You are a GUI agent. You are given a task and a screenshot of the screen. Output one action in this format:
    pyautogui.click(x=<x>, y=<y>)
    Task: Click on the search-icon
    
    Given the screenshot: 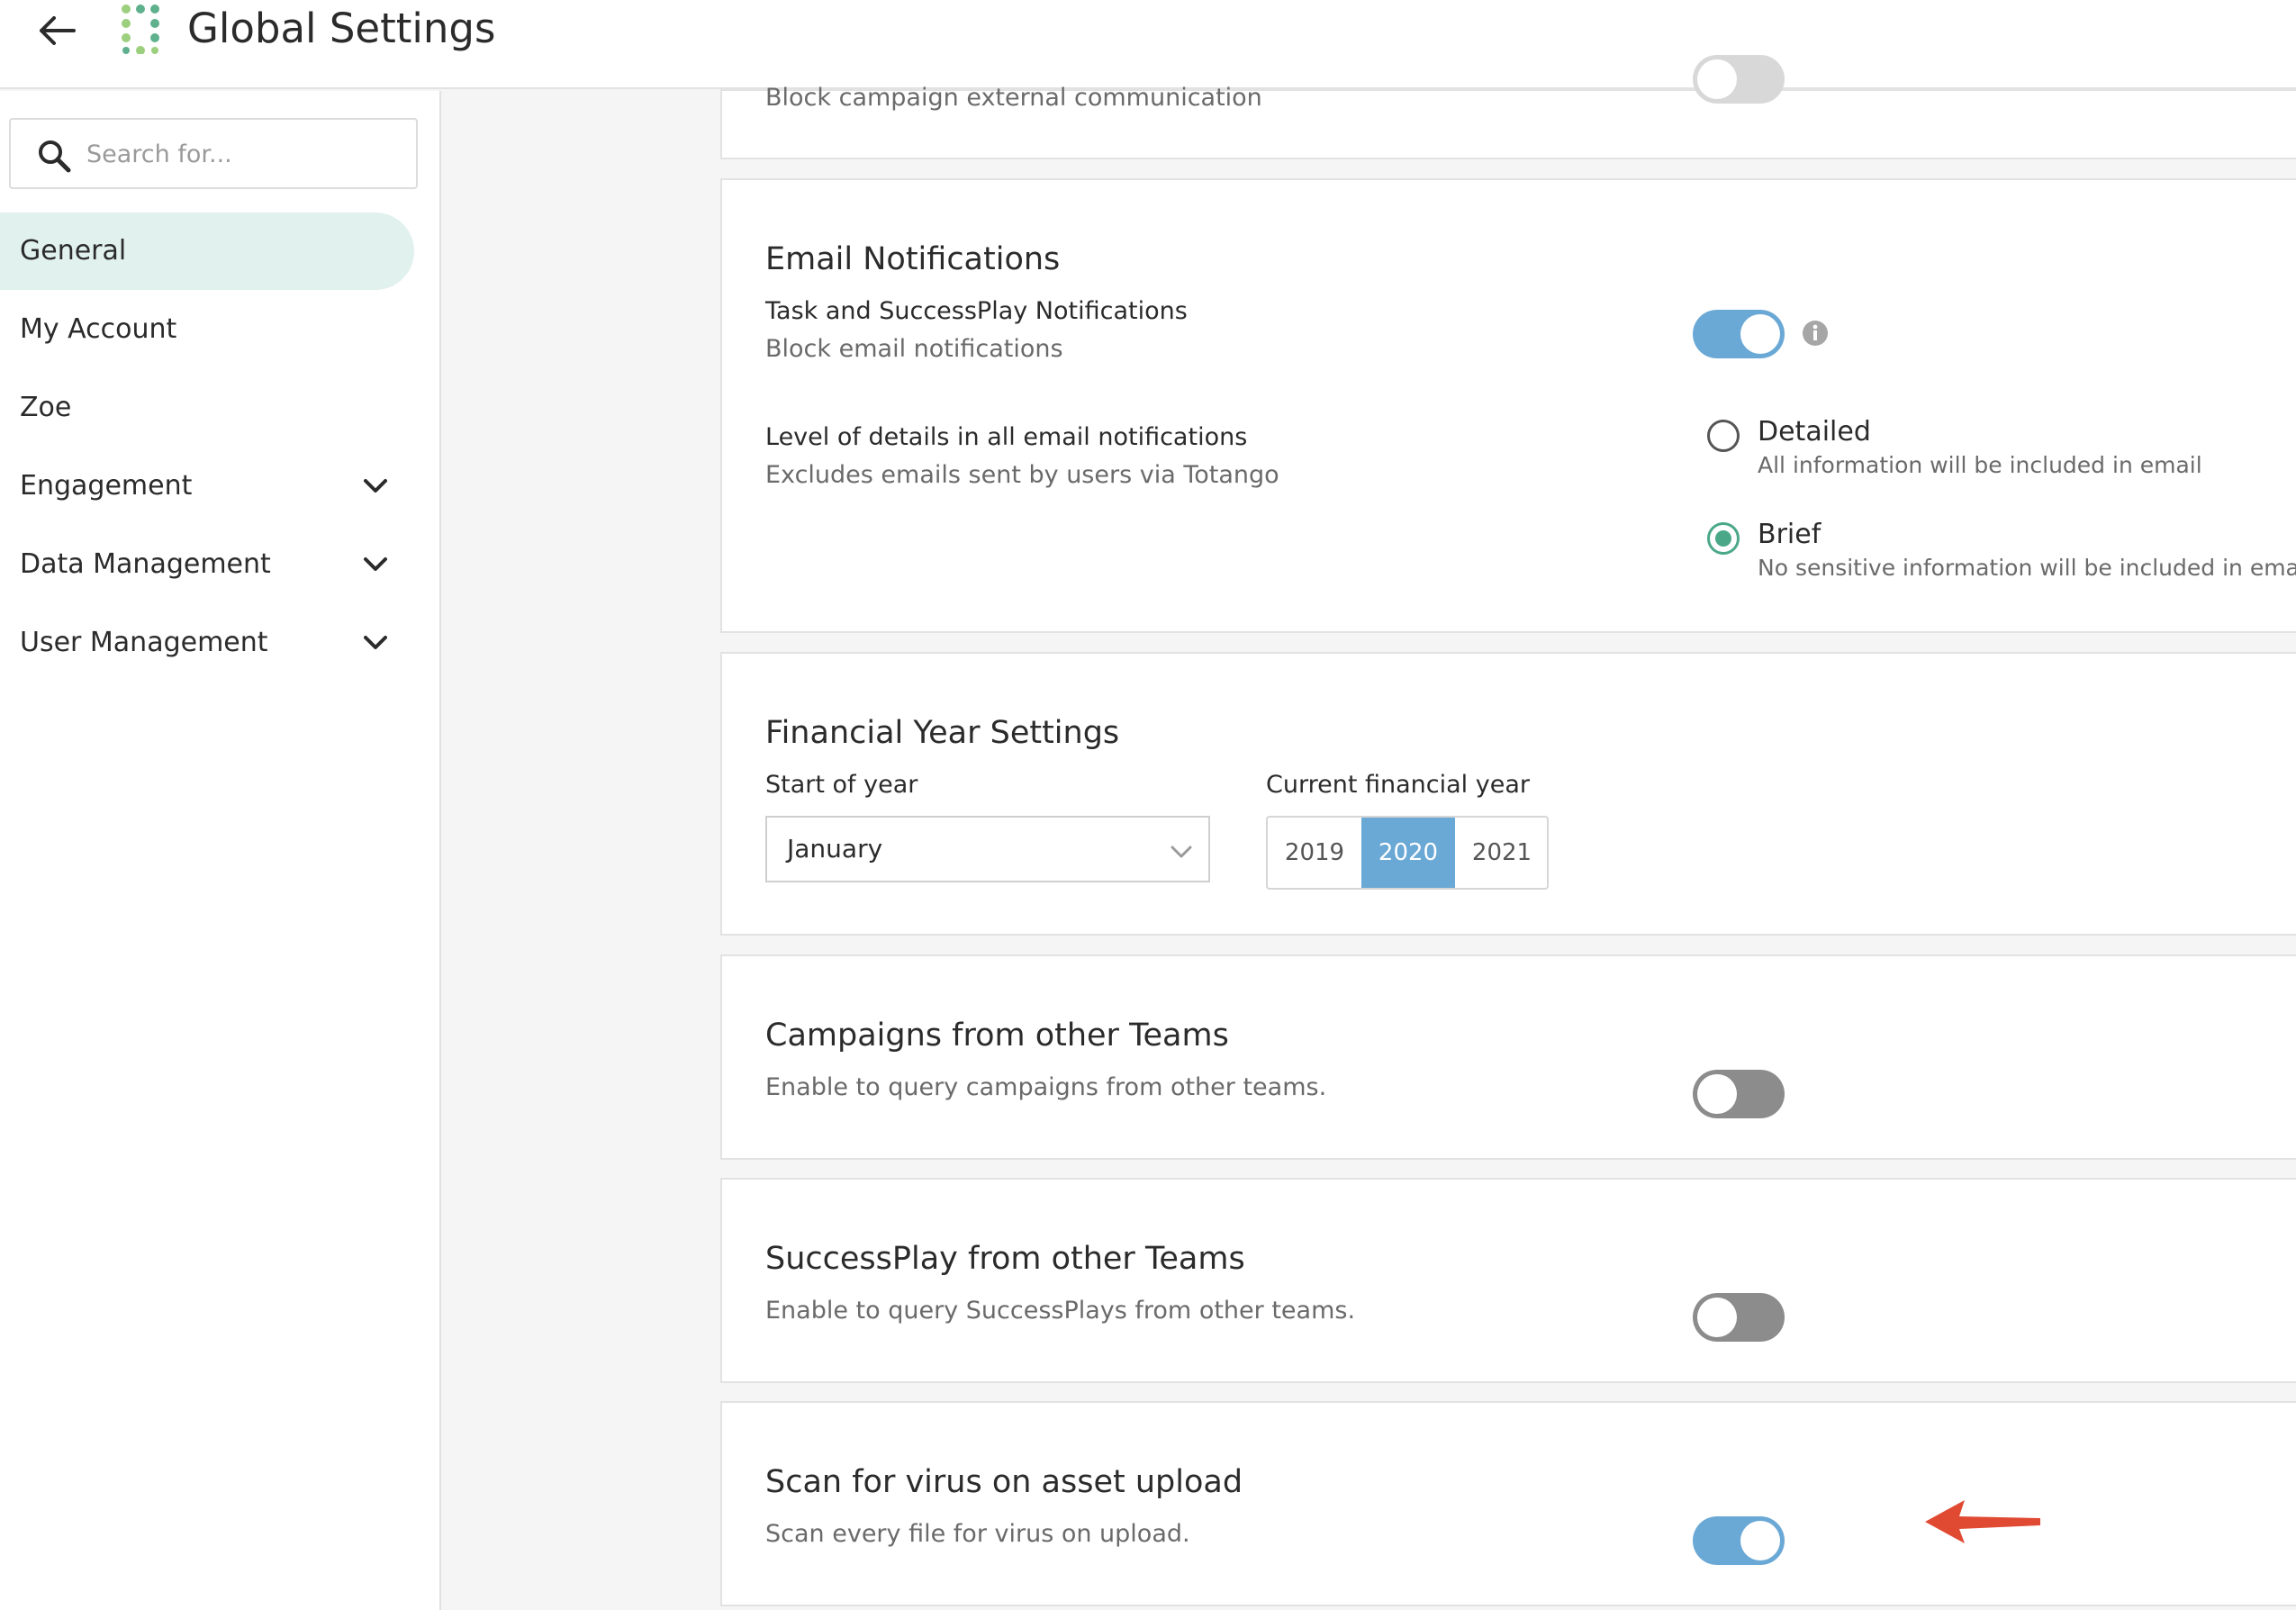 What is the action you would take?
    pyautogui.click(x=55, y=156)
    